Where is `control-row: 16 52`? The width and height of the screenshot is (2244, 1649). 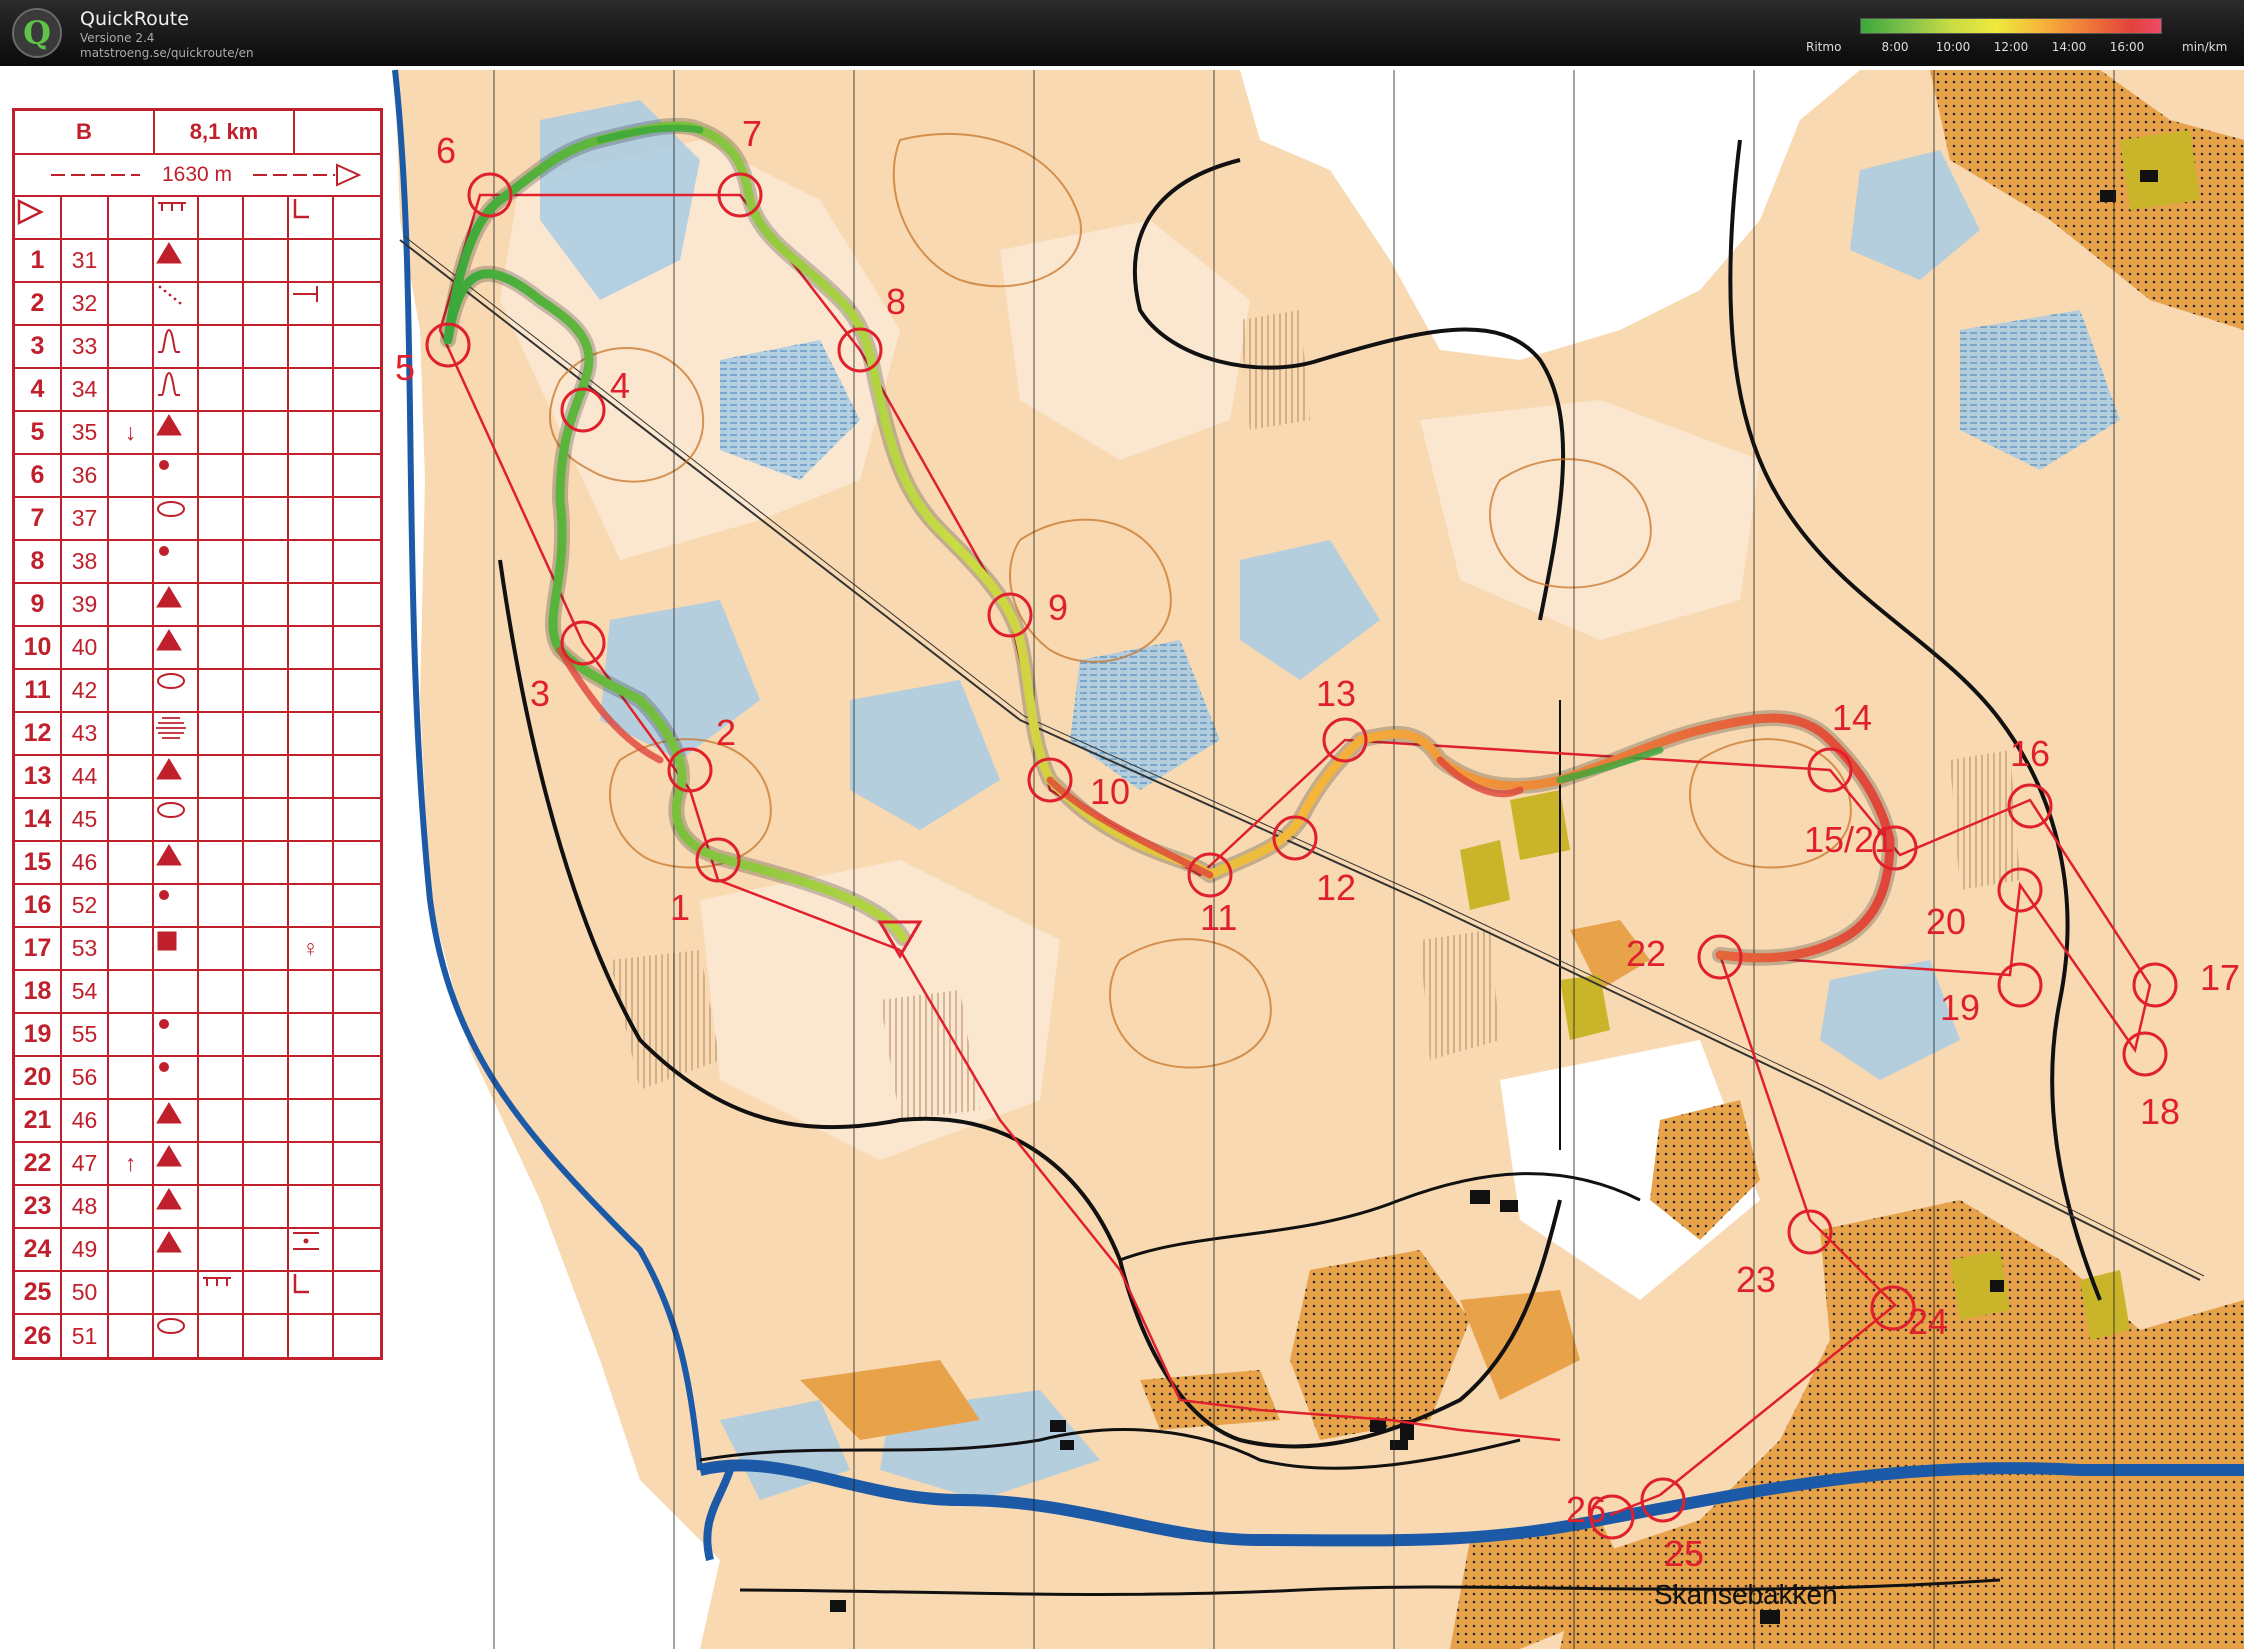
control-row: 16 52 is located at coordinates (197, 906).